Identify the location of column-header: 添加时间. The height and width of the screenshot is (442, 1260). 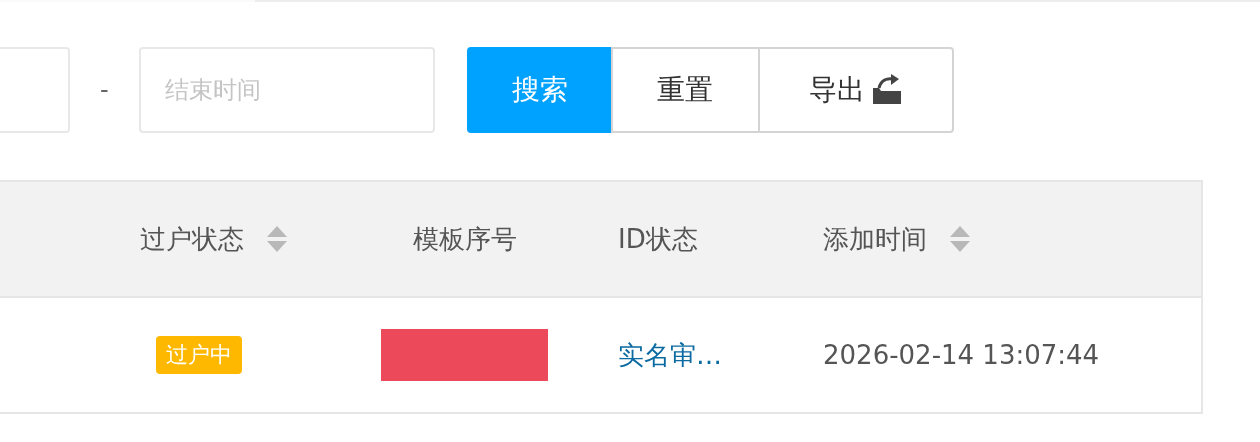
(875, 239).